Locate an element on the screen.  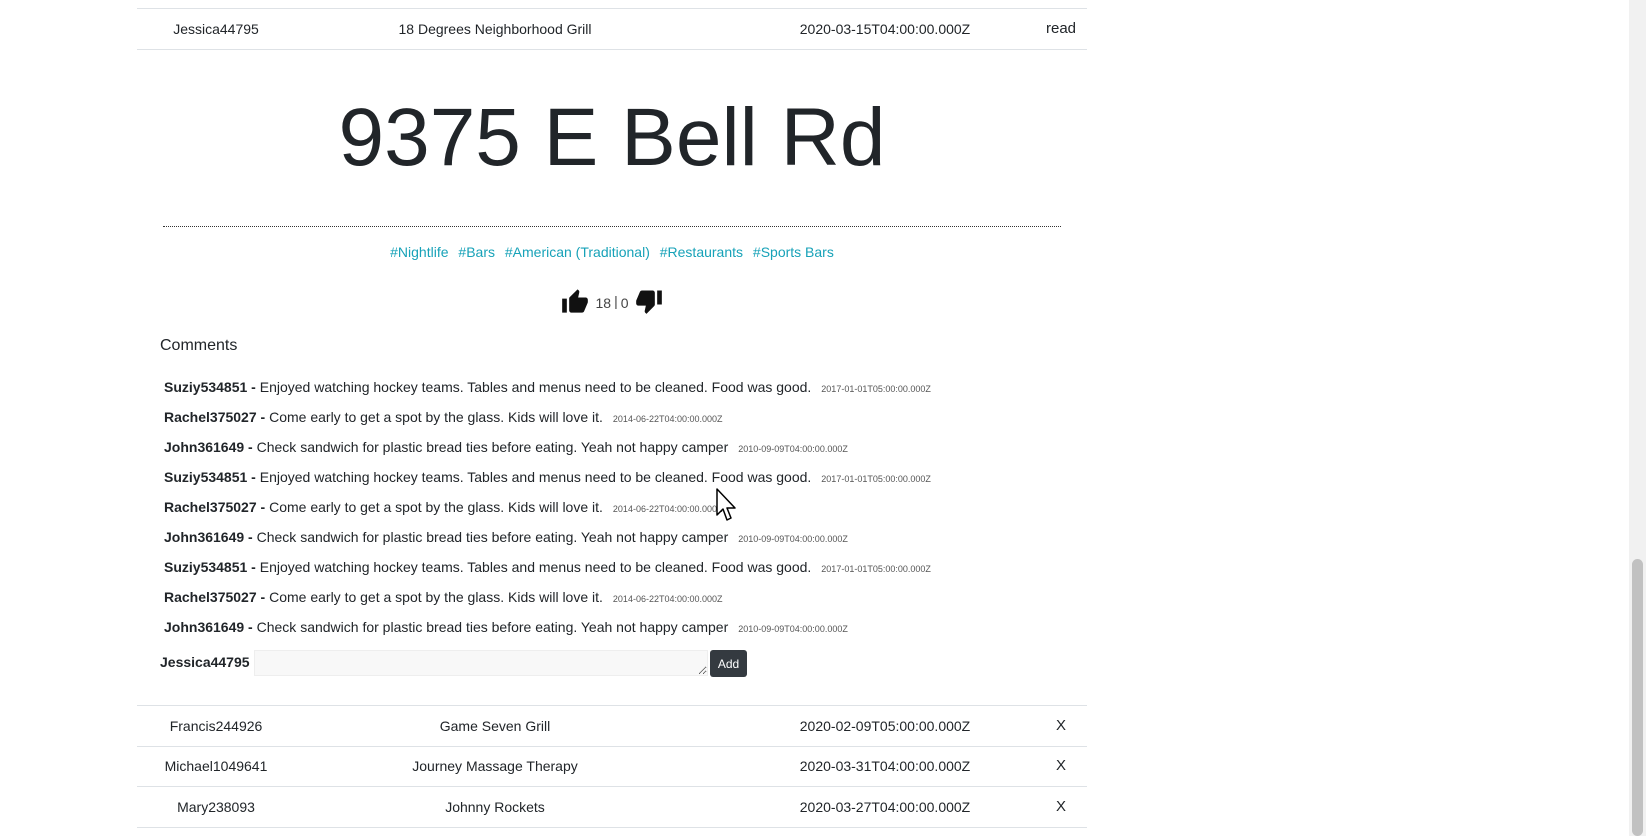
divider is located at coordinates (612, 226).